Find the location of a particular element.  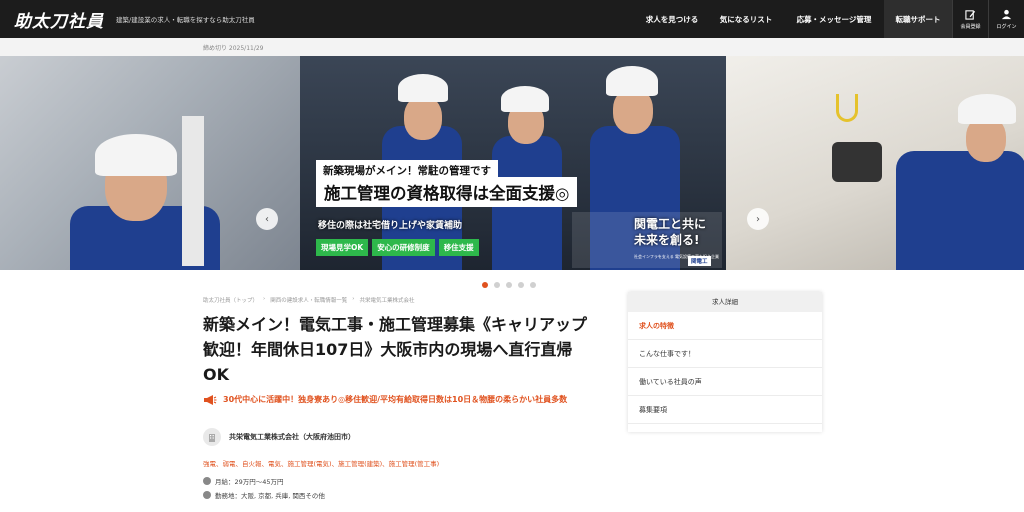

chevron-left-icon: ‹ is located at coordinates (267, 219).